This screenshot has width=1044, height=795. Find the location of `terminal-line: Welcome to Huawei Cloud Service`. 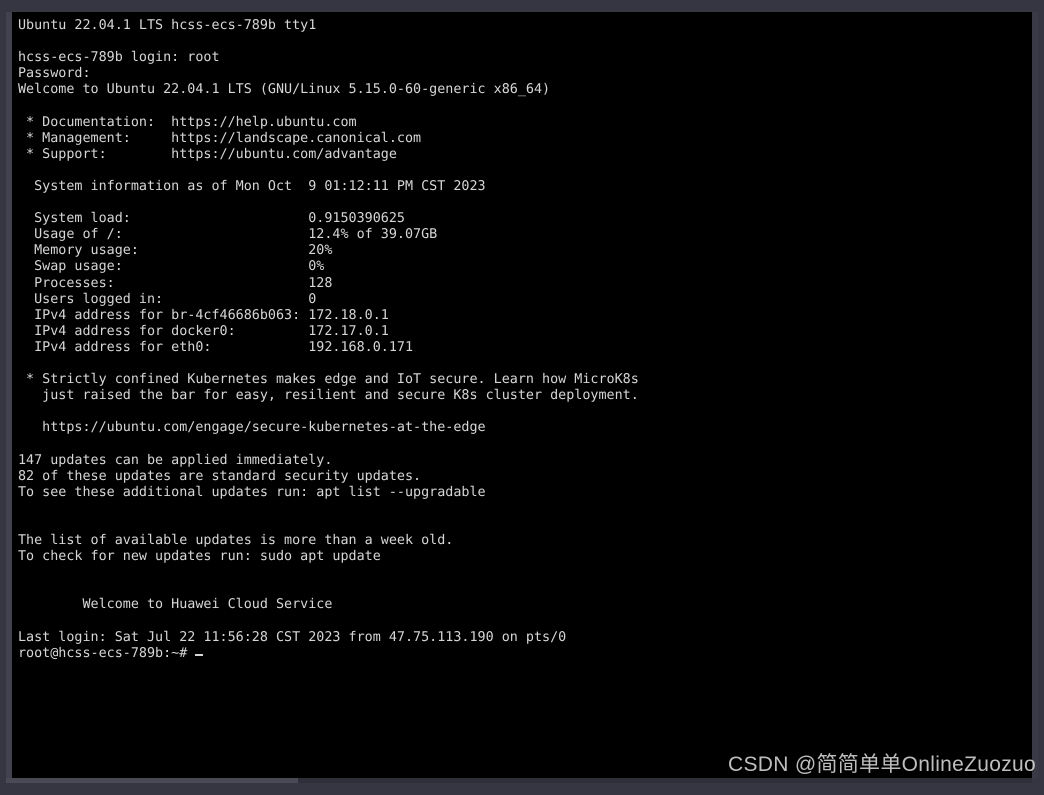

terminal-line: Welcome to Huawei Cloud Service is located at coordinates (175, 605).